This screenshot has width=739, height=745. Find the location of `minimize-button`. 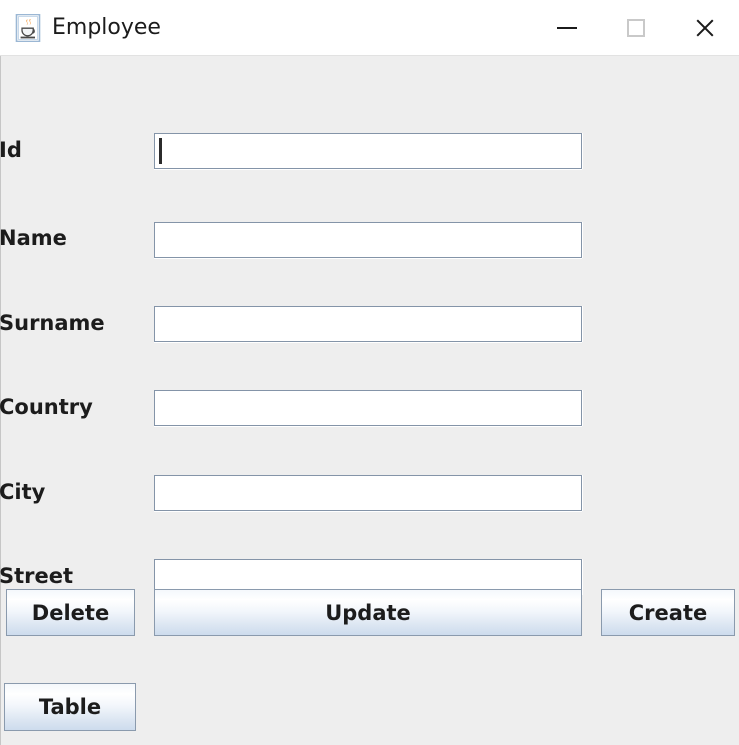

minimize-button is located at coordinates (566, 27).